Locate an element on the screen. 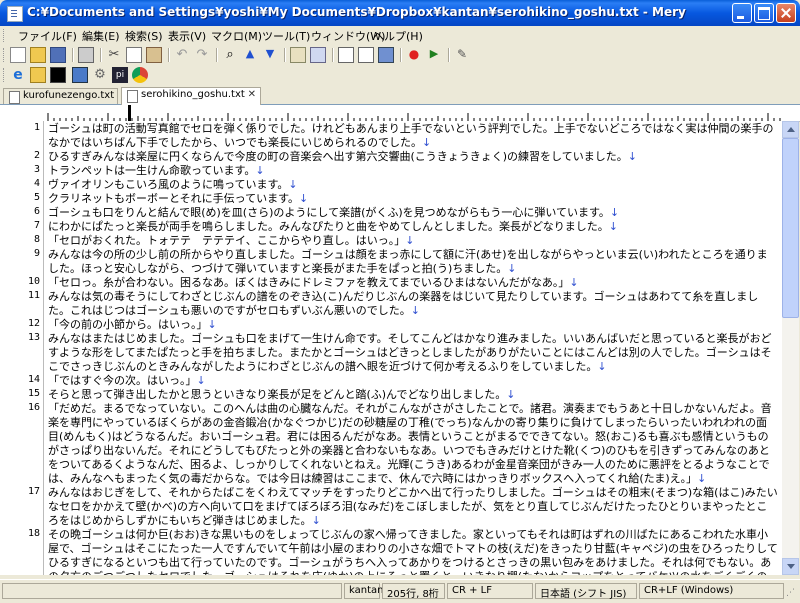  editor-line: 「今の前の小節から。はいっ。」↓ is located at coordinates (413, 325).